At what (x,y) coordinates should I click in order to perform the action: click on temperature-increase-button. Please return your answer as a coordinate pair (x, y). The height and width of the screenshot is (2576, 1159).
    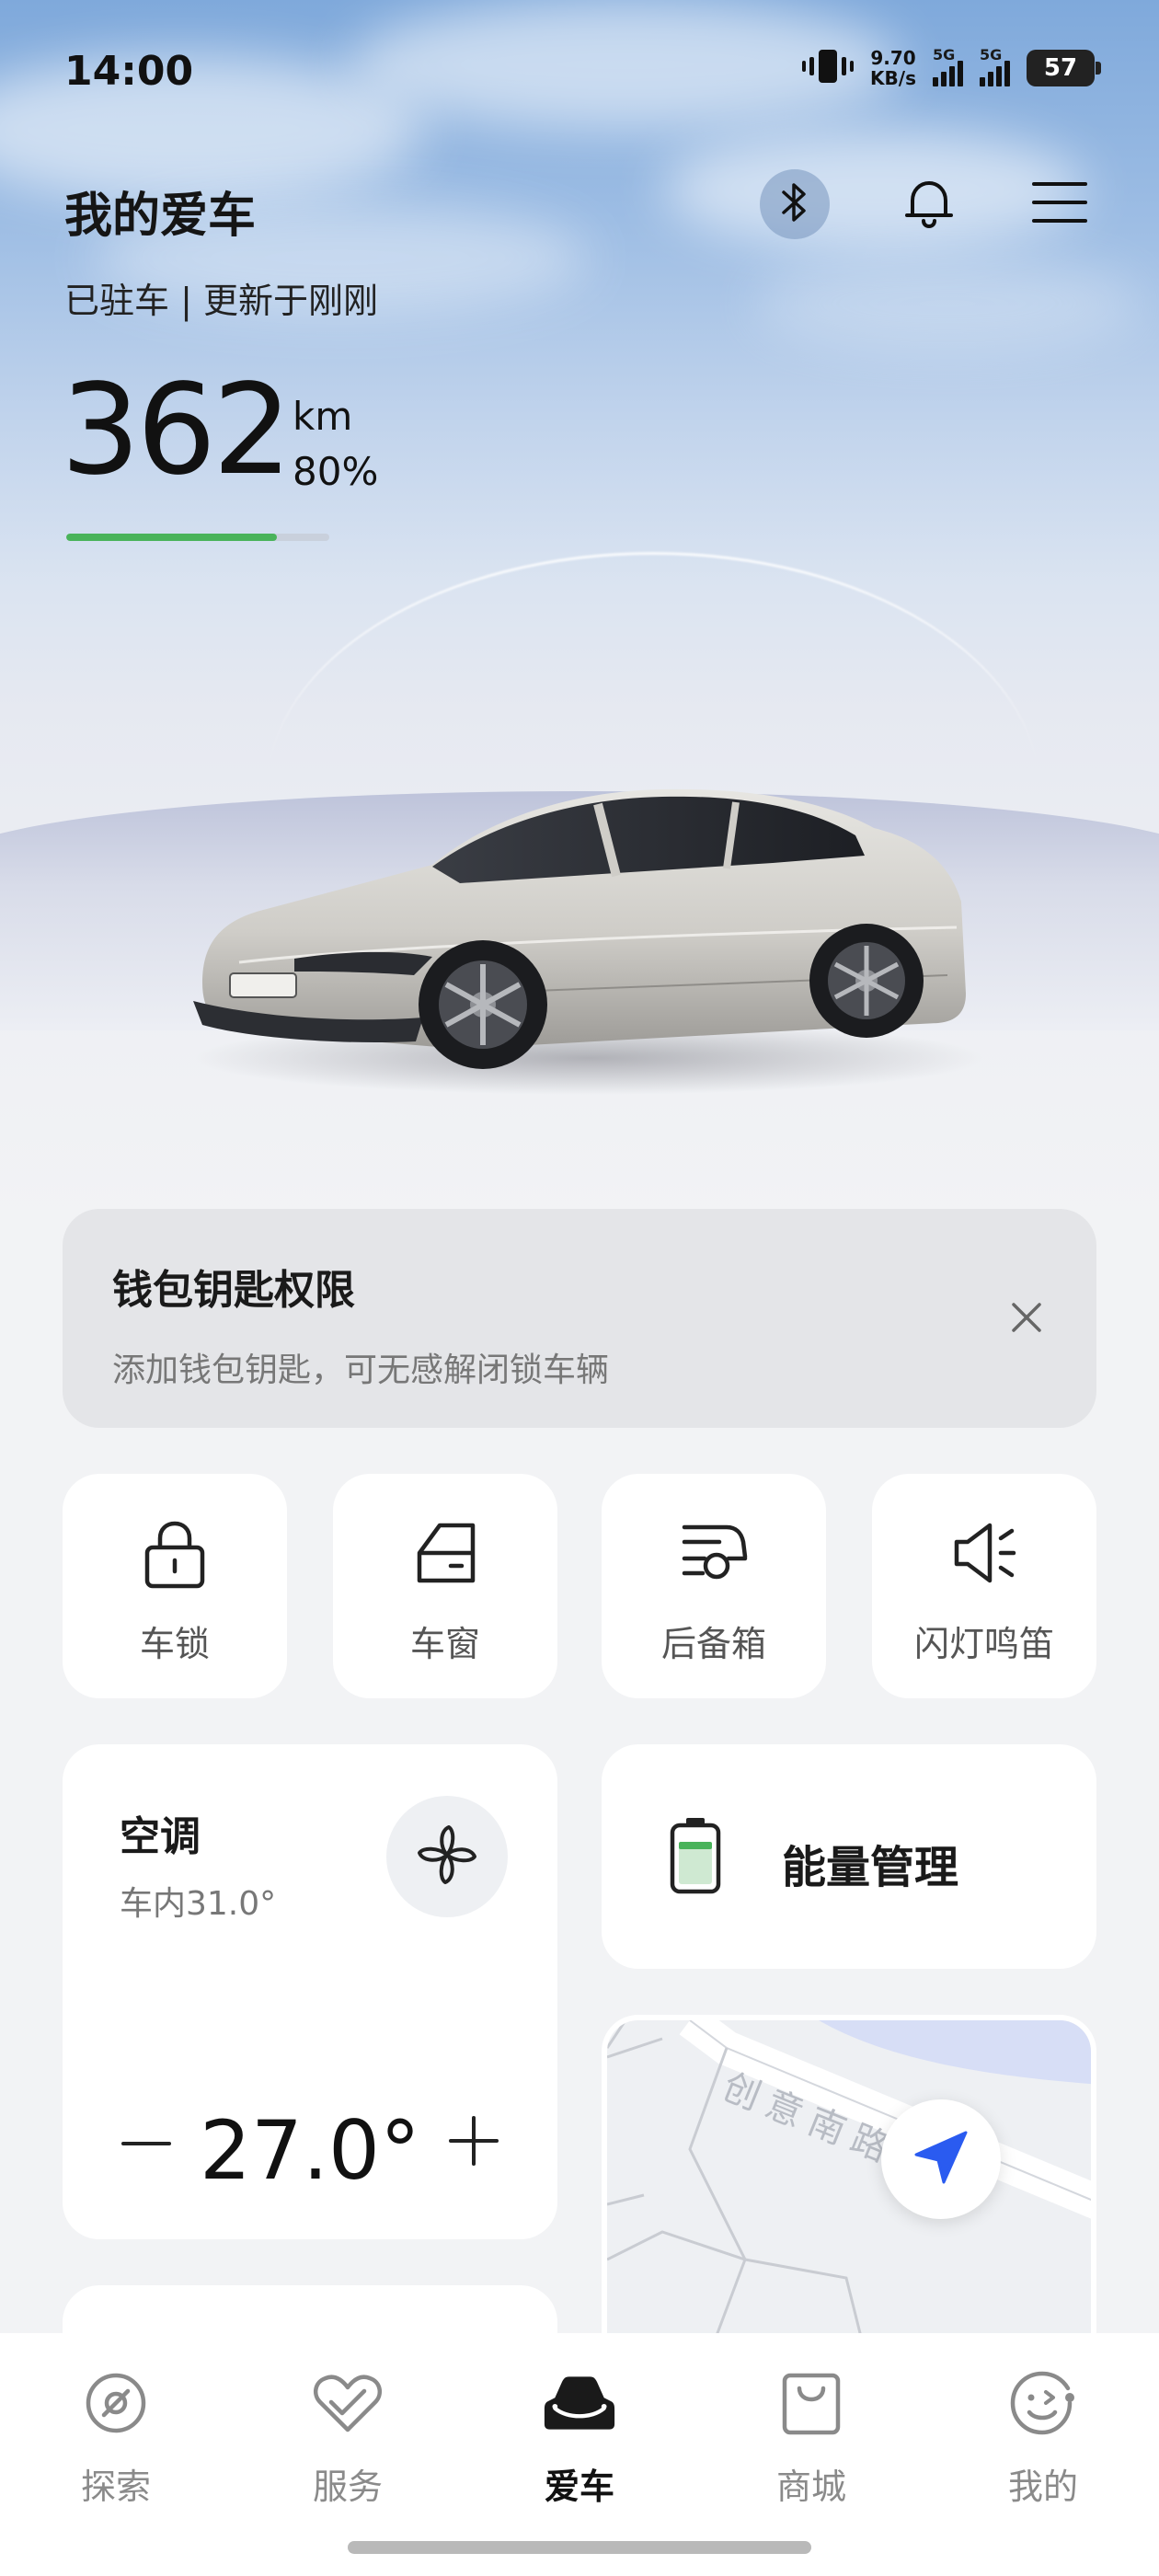
    Looking at the image, I should click on (474, 2142).